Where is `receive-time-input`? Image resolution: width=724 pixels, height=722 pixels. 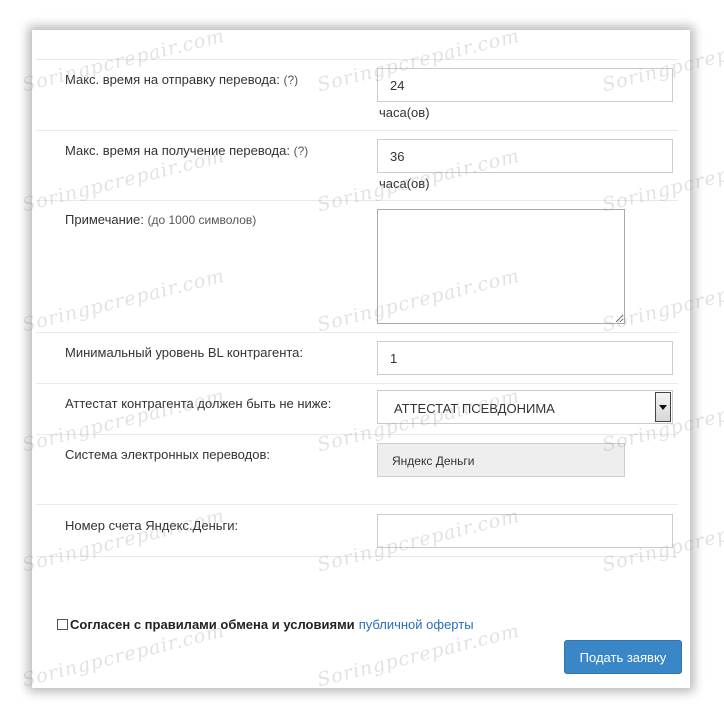
receive-time-input is located at coordinates (525, 156).